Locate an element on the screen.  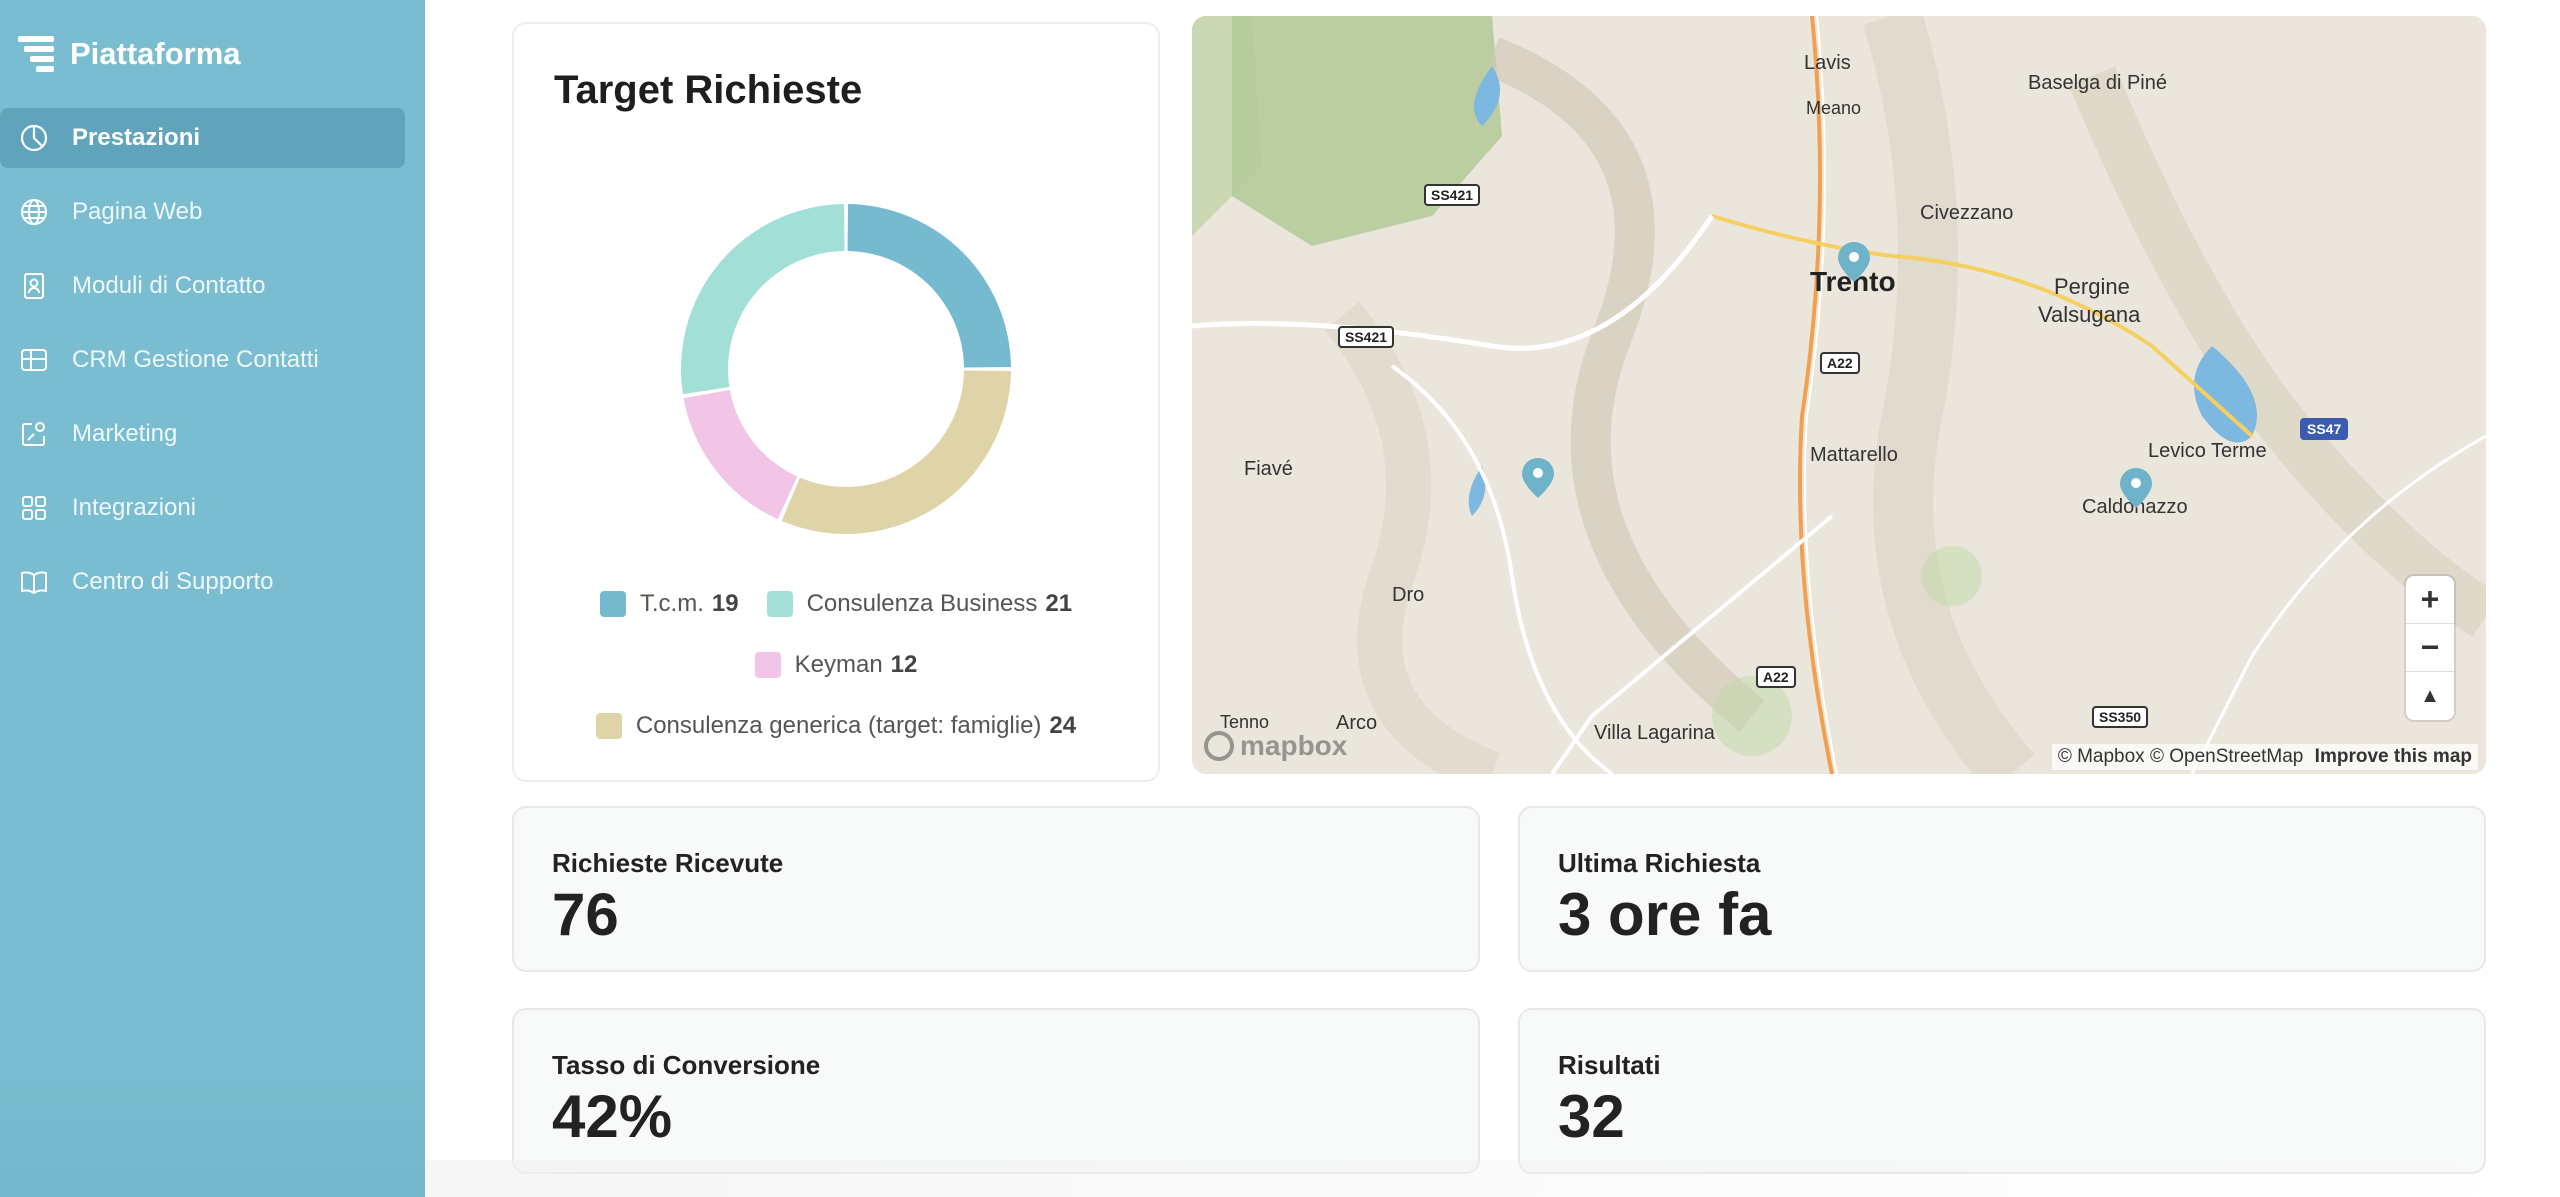
legend-item-consulenza-business: Consulenza Business 21 is located at coordinates (919, 604).